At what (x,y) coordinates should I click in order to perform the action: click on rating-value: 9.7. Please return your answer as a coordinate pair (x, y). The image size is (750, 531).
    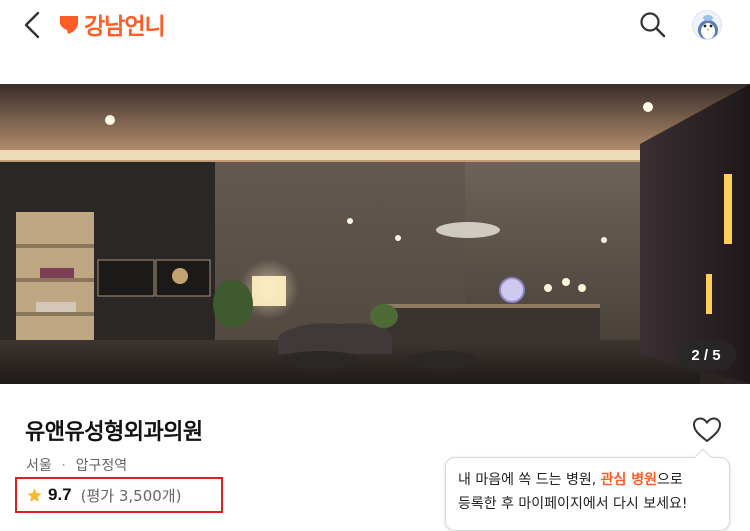
    Looking at the image, I should click on (60, 494).